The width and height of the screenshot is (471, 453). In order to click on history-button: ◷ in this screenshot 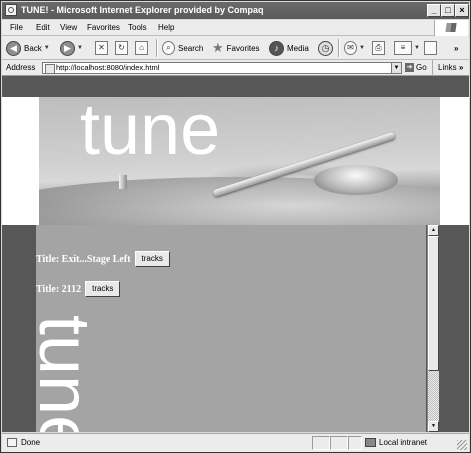, I will do `click(325, 48)`.